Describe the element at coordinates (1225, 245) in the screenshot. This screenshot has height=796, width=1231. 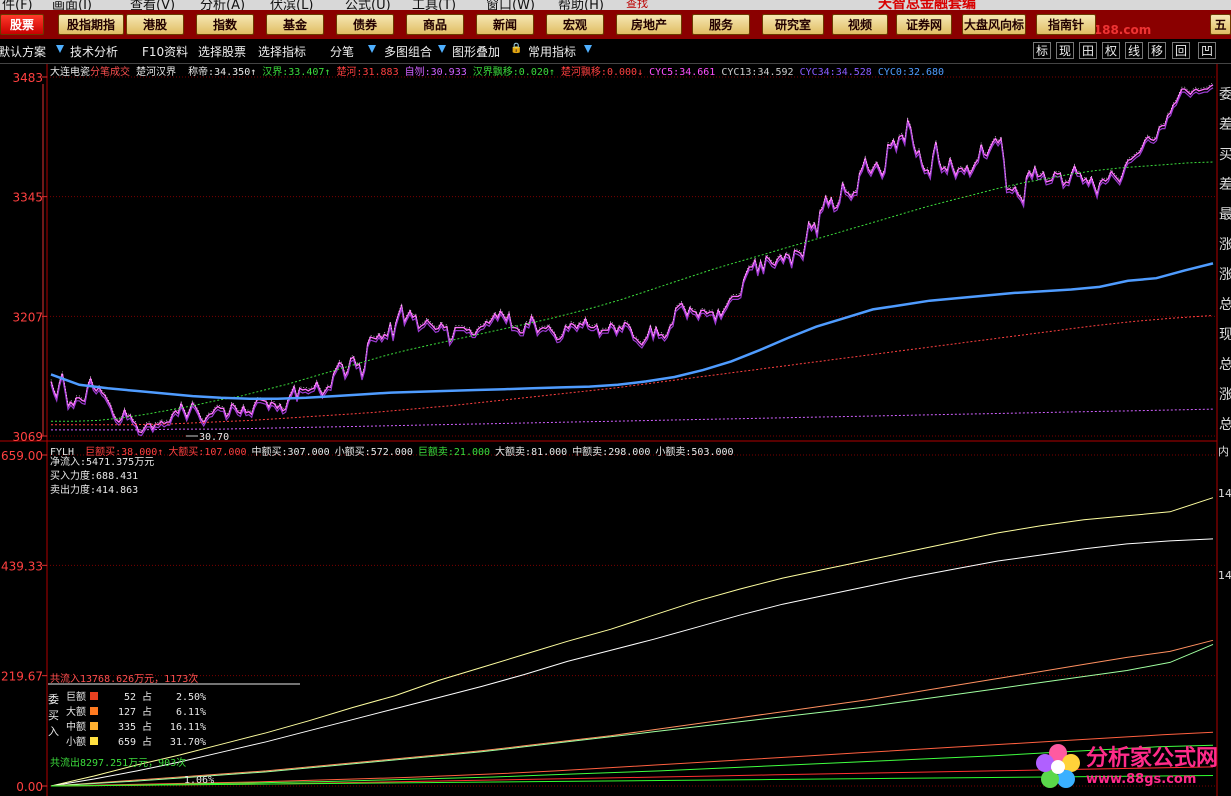
I see `quote-side-char: 涨` at that location.